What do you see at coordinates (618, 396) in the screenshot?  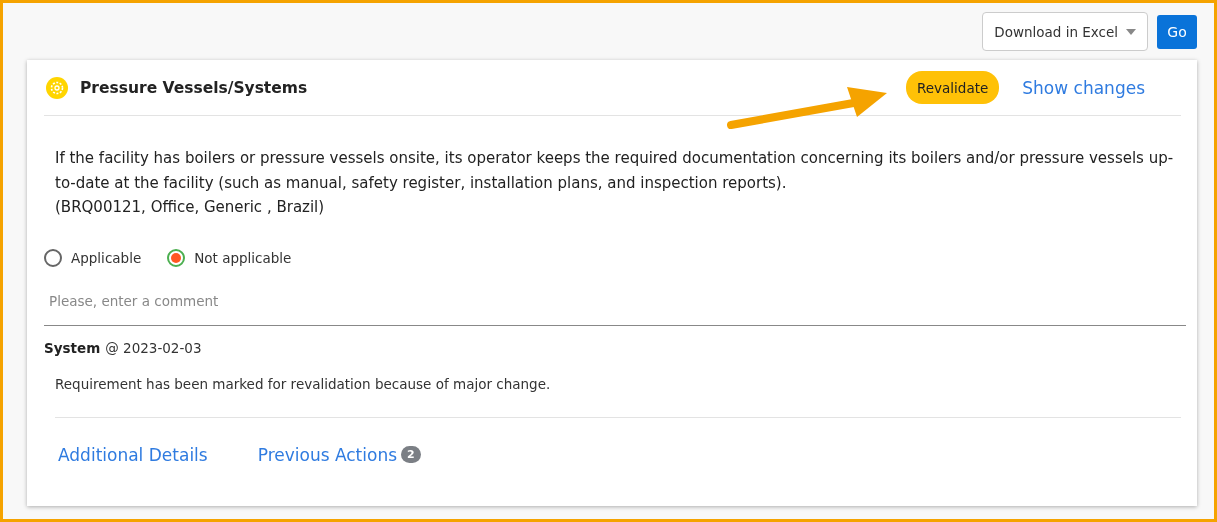 I see `comment-message: Requirement has been marked for revalidation because of major change.` at bounding box center [618, 396].